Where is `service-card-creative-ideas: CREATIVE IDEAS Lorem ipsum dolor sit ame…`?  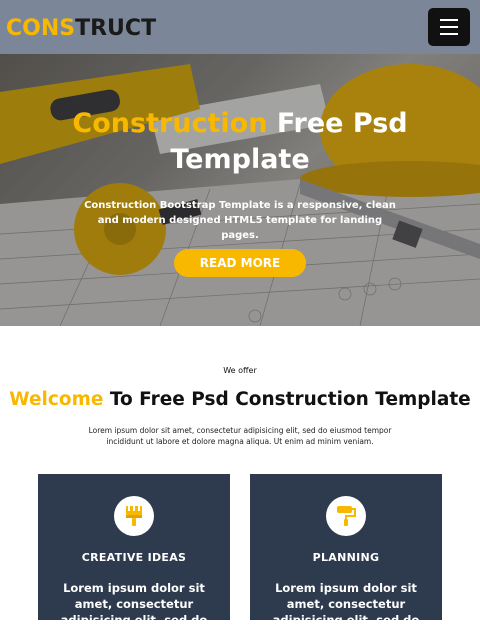
service-card-creative-ideas: CREATIVE IDEAS Lorem ipsum dolor sit ame… is located at coordinates (134, 550).